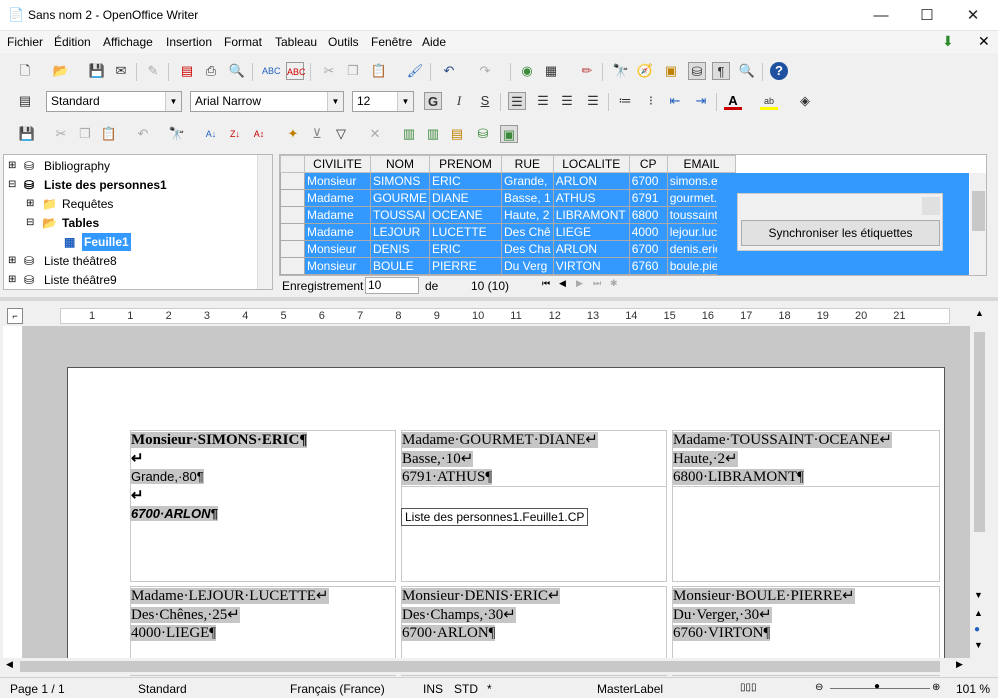  I want to click on background-color-icon: ◈, so click(805, 101).